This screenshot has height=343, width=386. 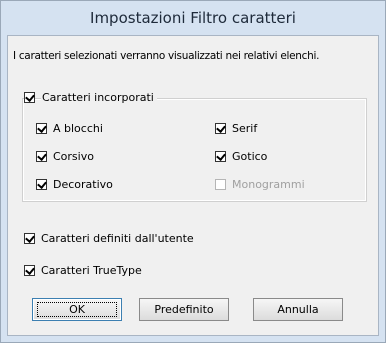 I want to click on option-serif: Serif, so click(x=236, y=128).